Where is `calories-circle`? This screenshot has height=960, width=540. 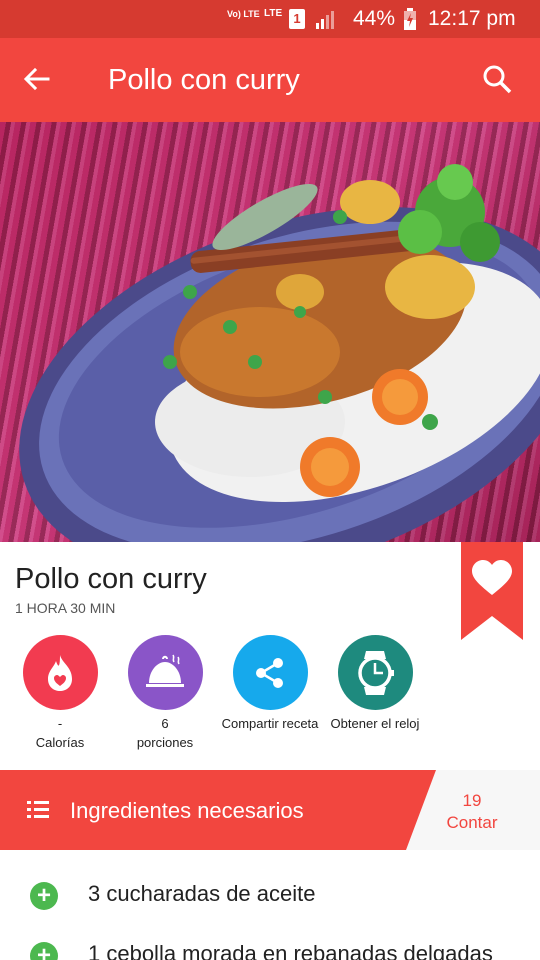 calories-circle is located at coordinates (60, 672).